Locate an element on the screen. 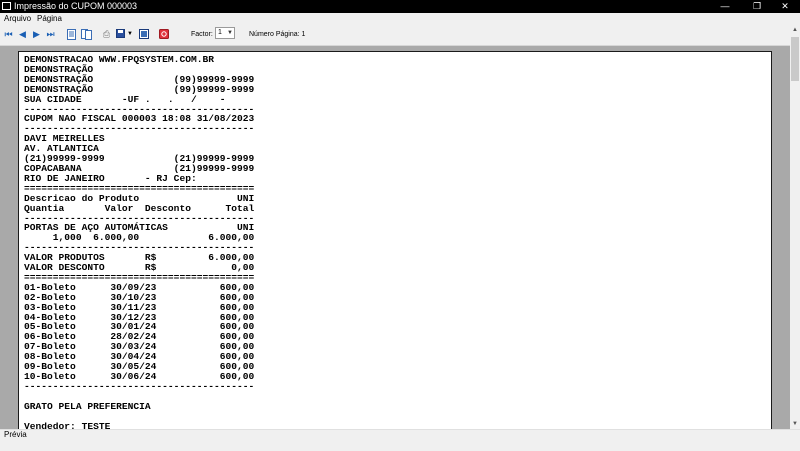  menu-arquivo: Arquivo is located at coordinates (17, 19).